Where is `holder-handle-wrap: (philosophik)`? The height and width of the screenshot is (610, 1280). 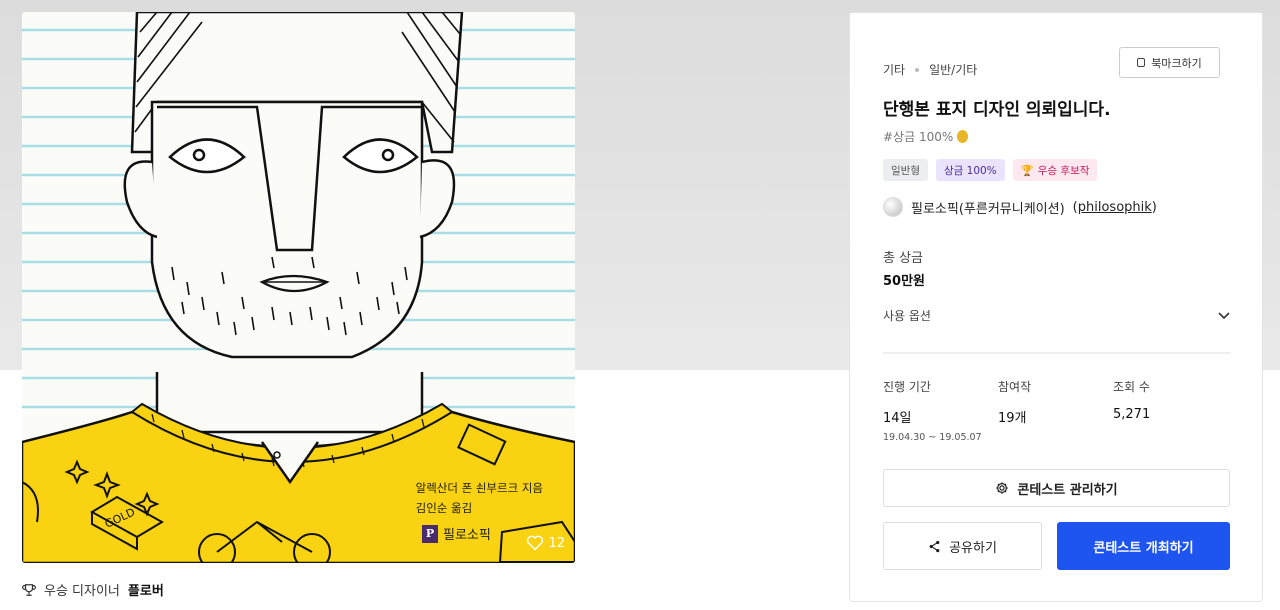
holder-handle-wrap: (philosophik) is located at coordinates (1115, 207).